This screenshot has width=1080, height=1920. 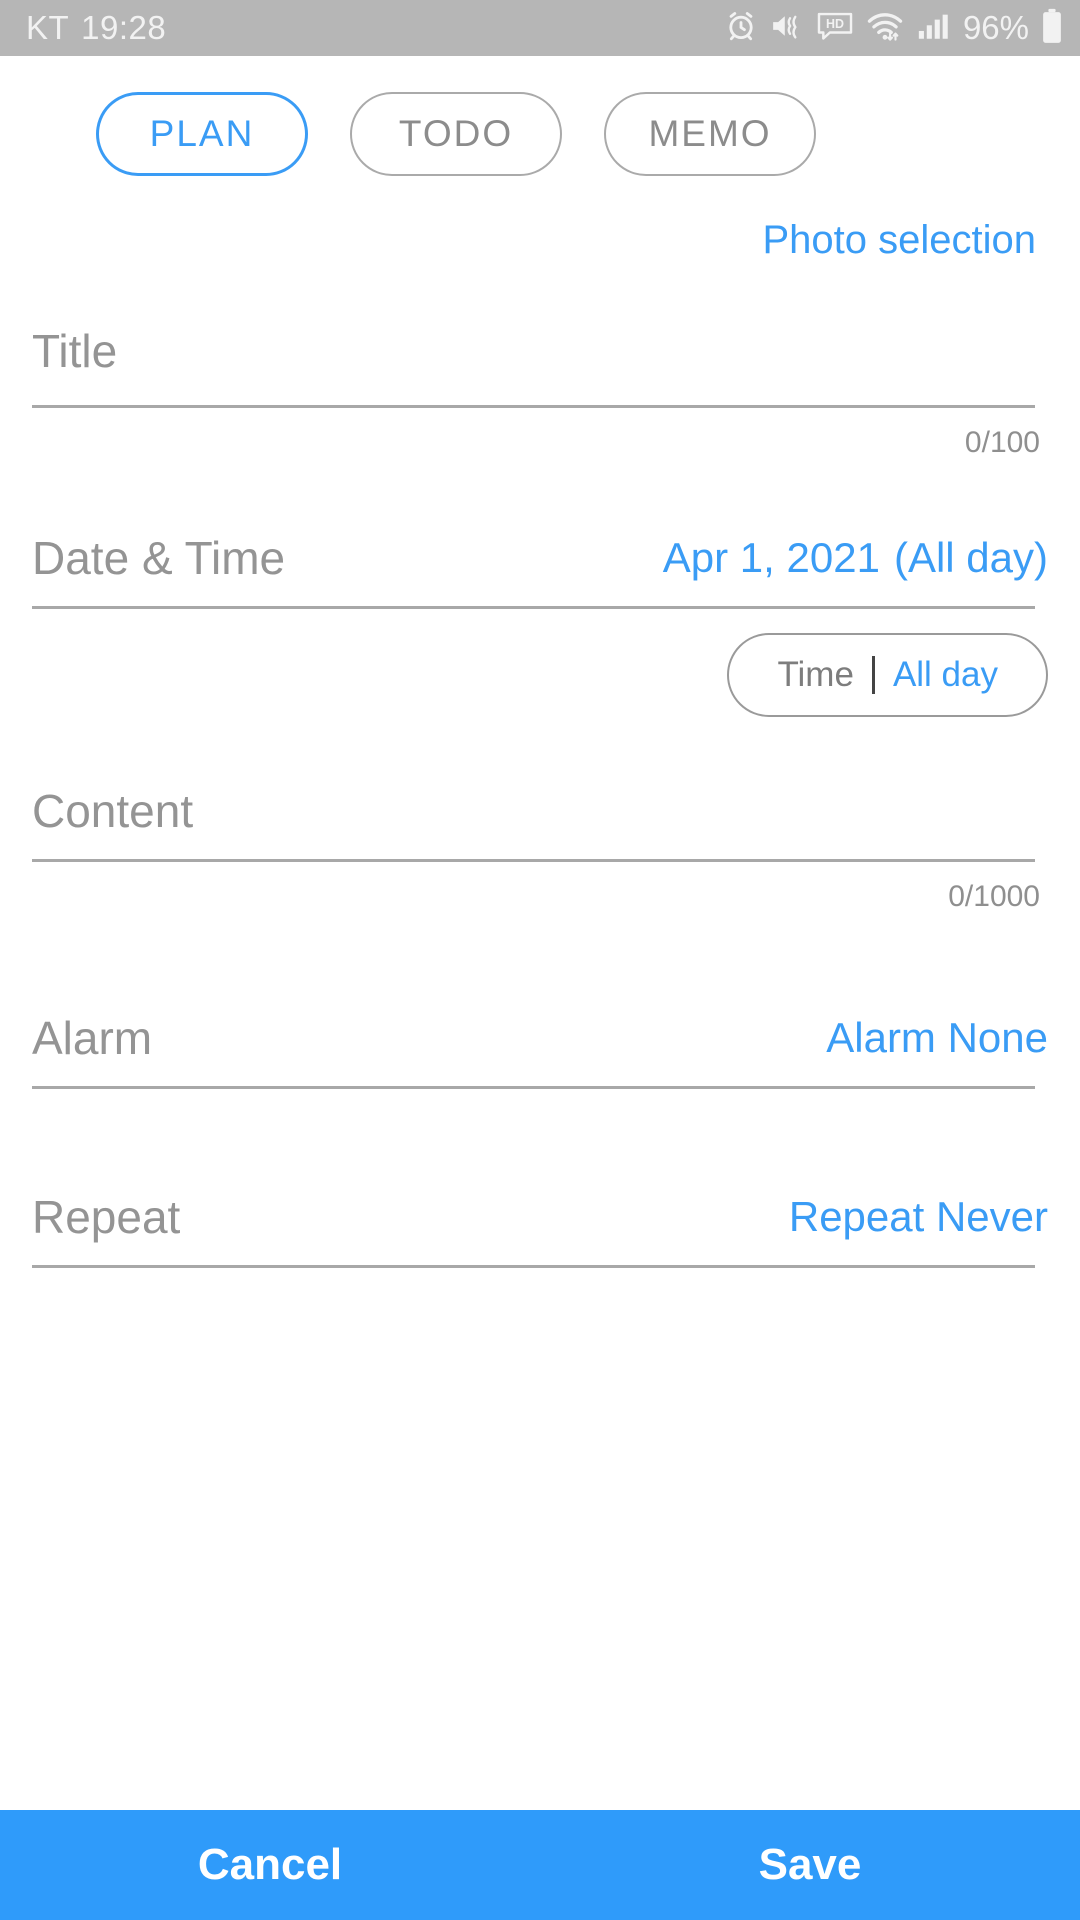 I want to click on photo-selection-row: Photo selection, so click(x=540, y=219).